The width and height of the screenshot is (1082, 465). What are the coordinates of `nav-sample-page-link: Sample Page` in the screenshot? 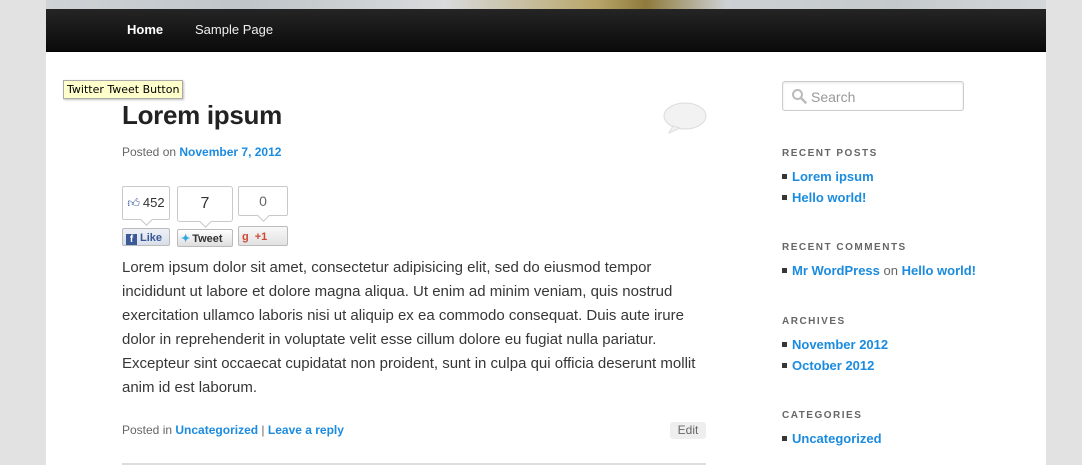 It's located at (234, 30).